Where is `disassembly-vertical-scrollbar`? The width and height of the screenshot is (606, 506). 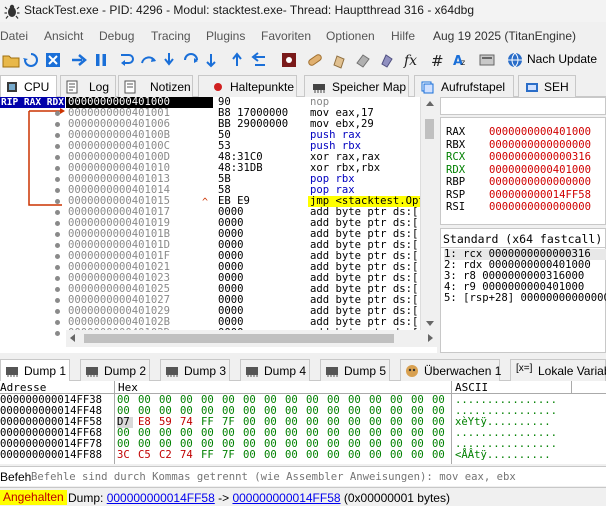 disassembly-vertical-scrollbar is located at coordinates (428, 213).